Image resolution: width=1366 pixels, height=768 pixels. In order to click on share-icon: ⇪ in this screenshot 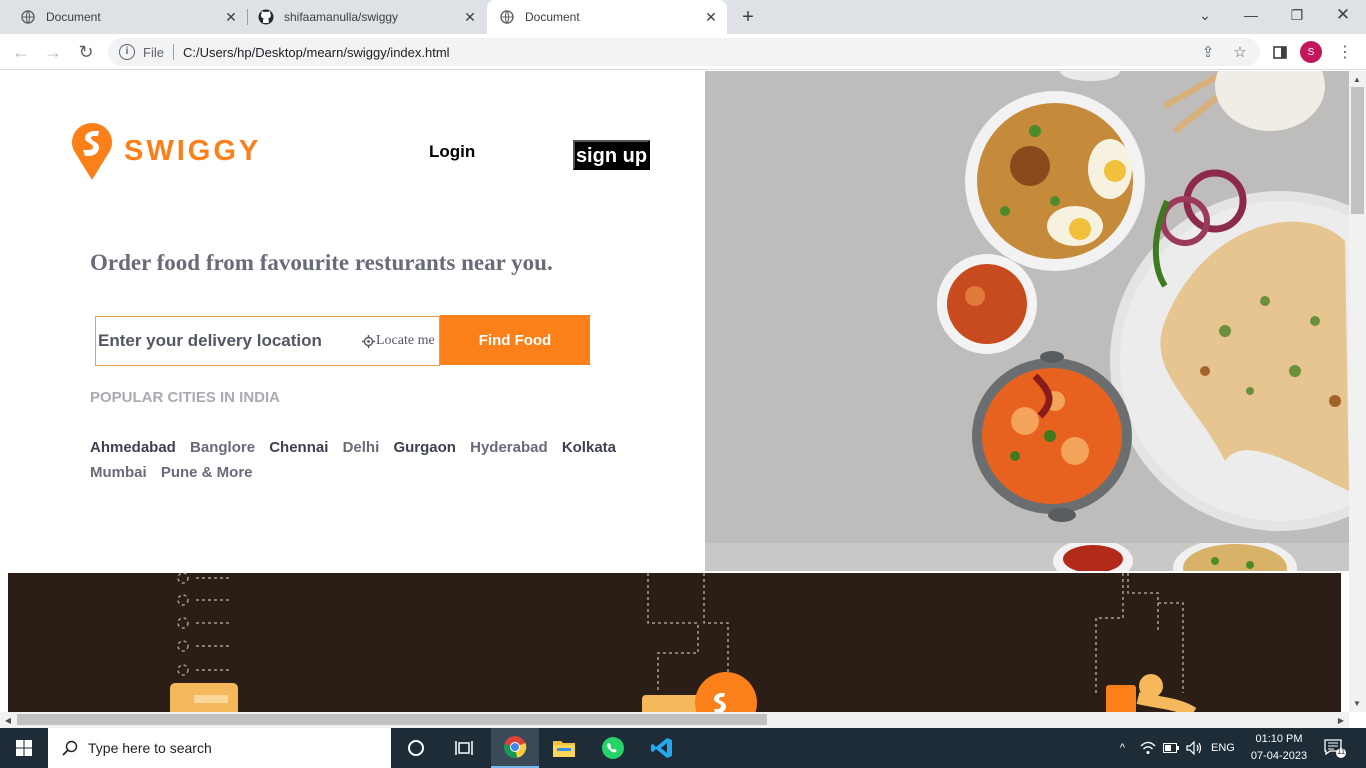, I will do `click(1208, 52)`.